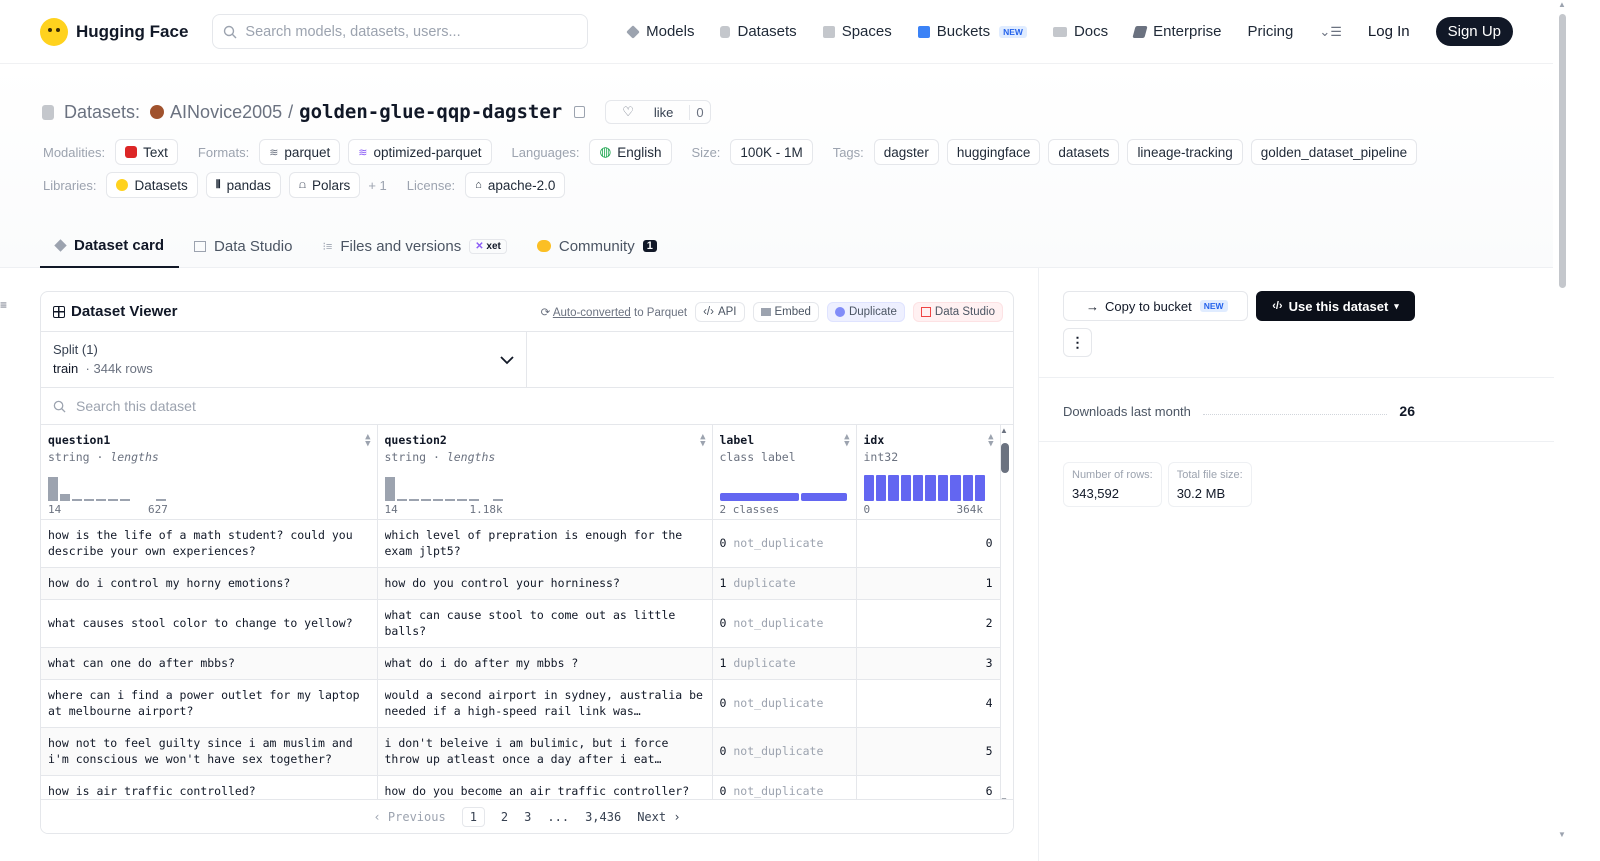 Image resolution: width=1600 pixels, height=861 pixels. I want to click on duplicate-button: Duplicate, so click(865, 311).